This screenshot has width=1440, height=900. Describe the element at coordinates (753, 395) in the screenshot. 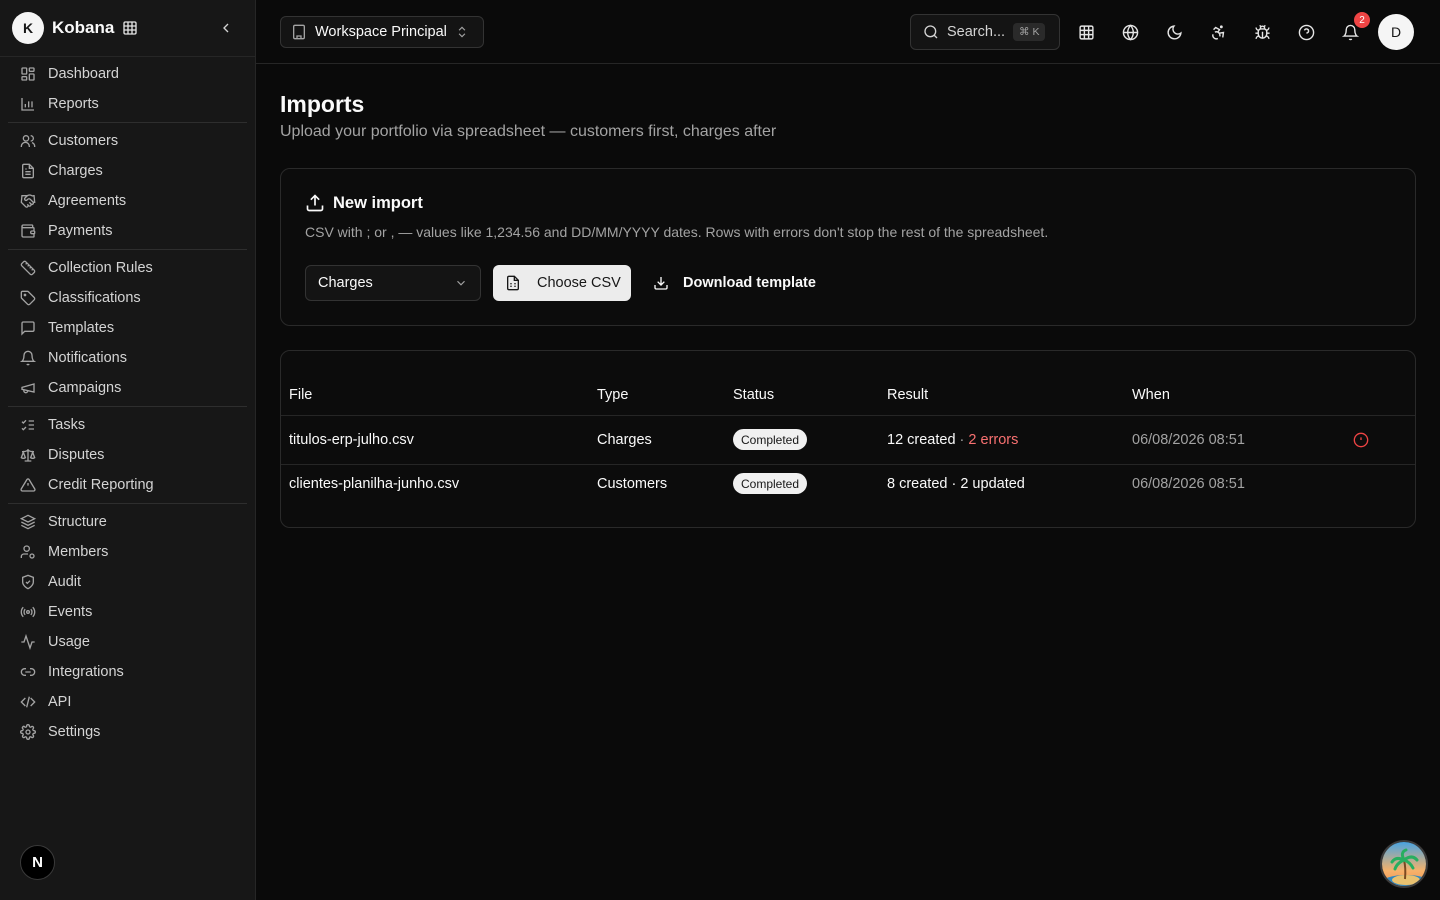

I see `column-header-status: Status` at that location.